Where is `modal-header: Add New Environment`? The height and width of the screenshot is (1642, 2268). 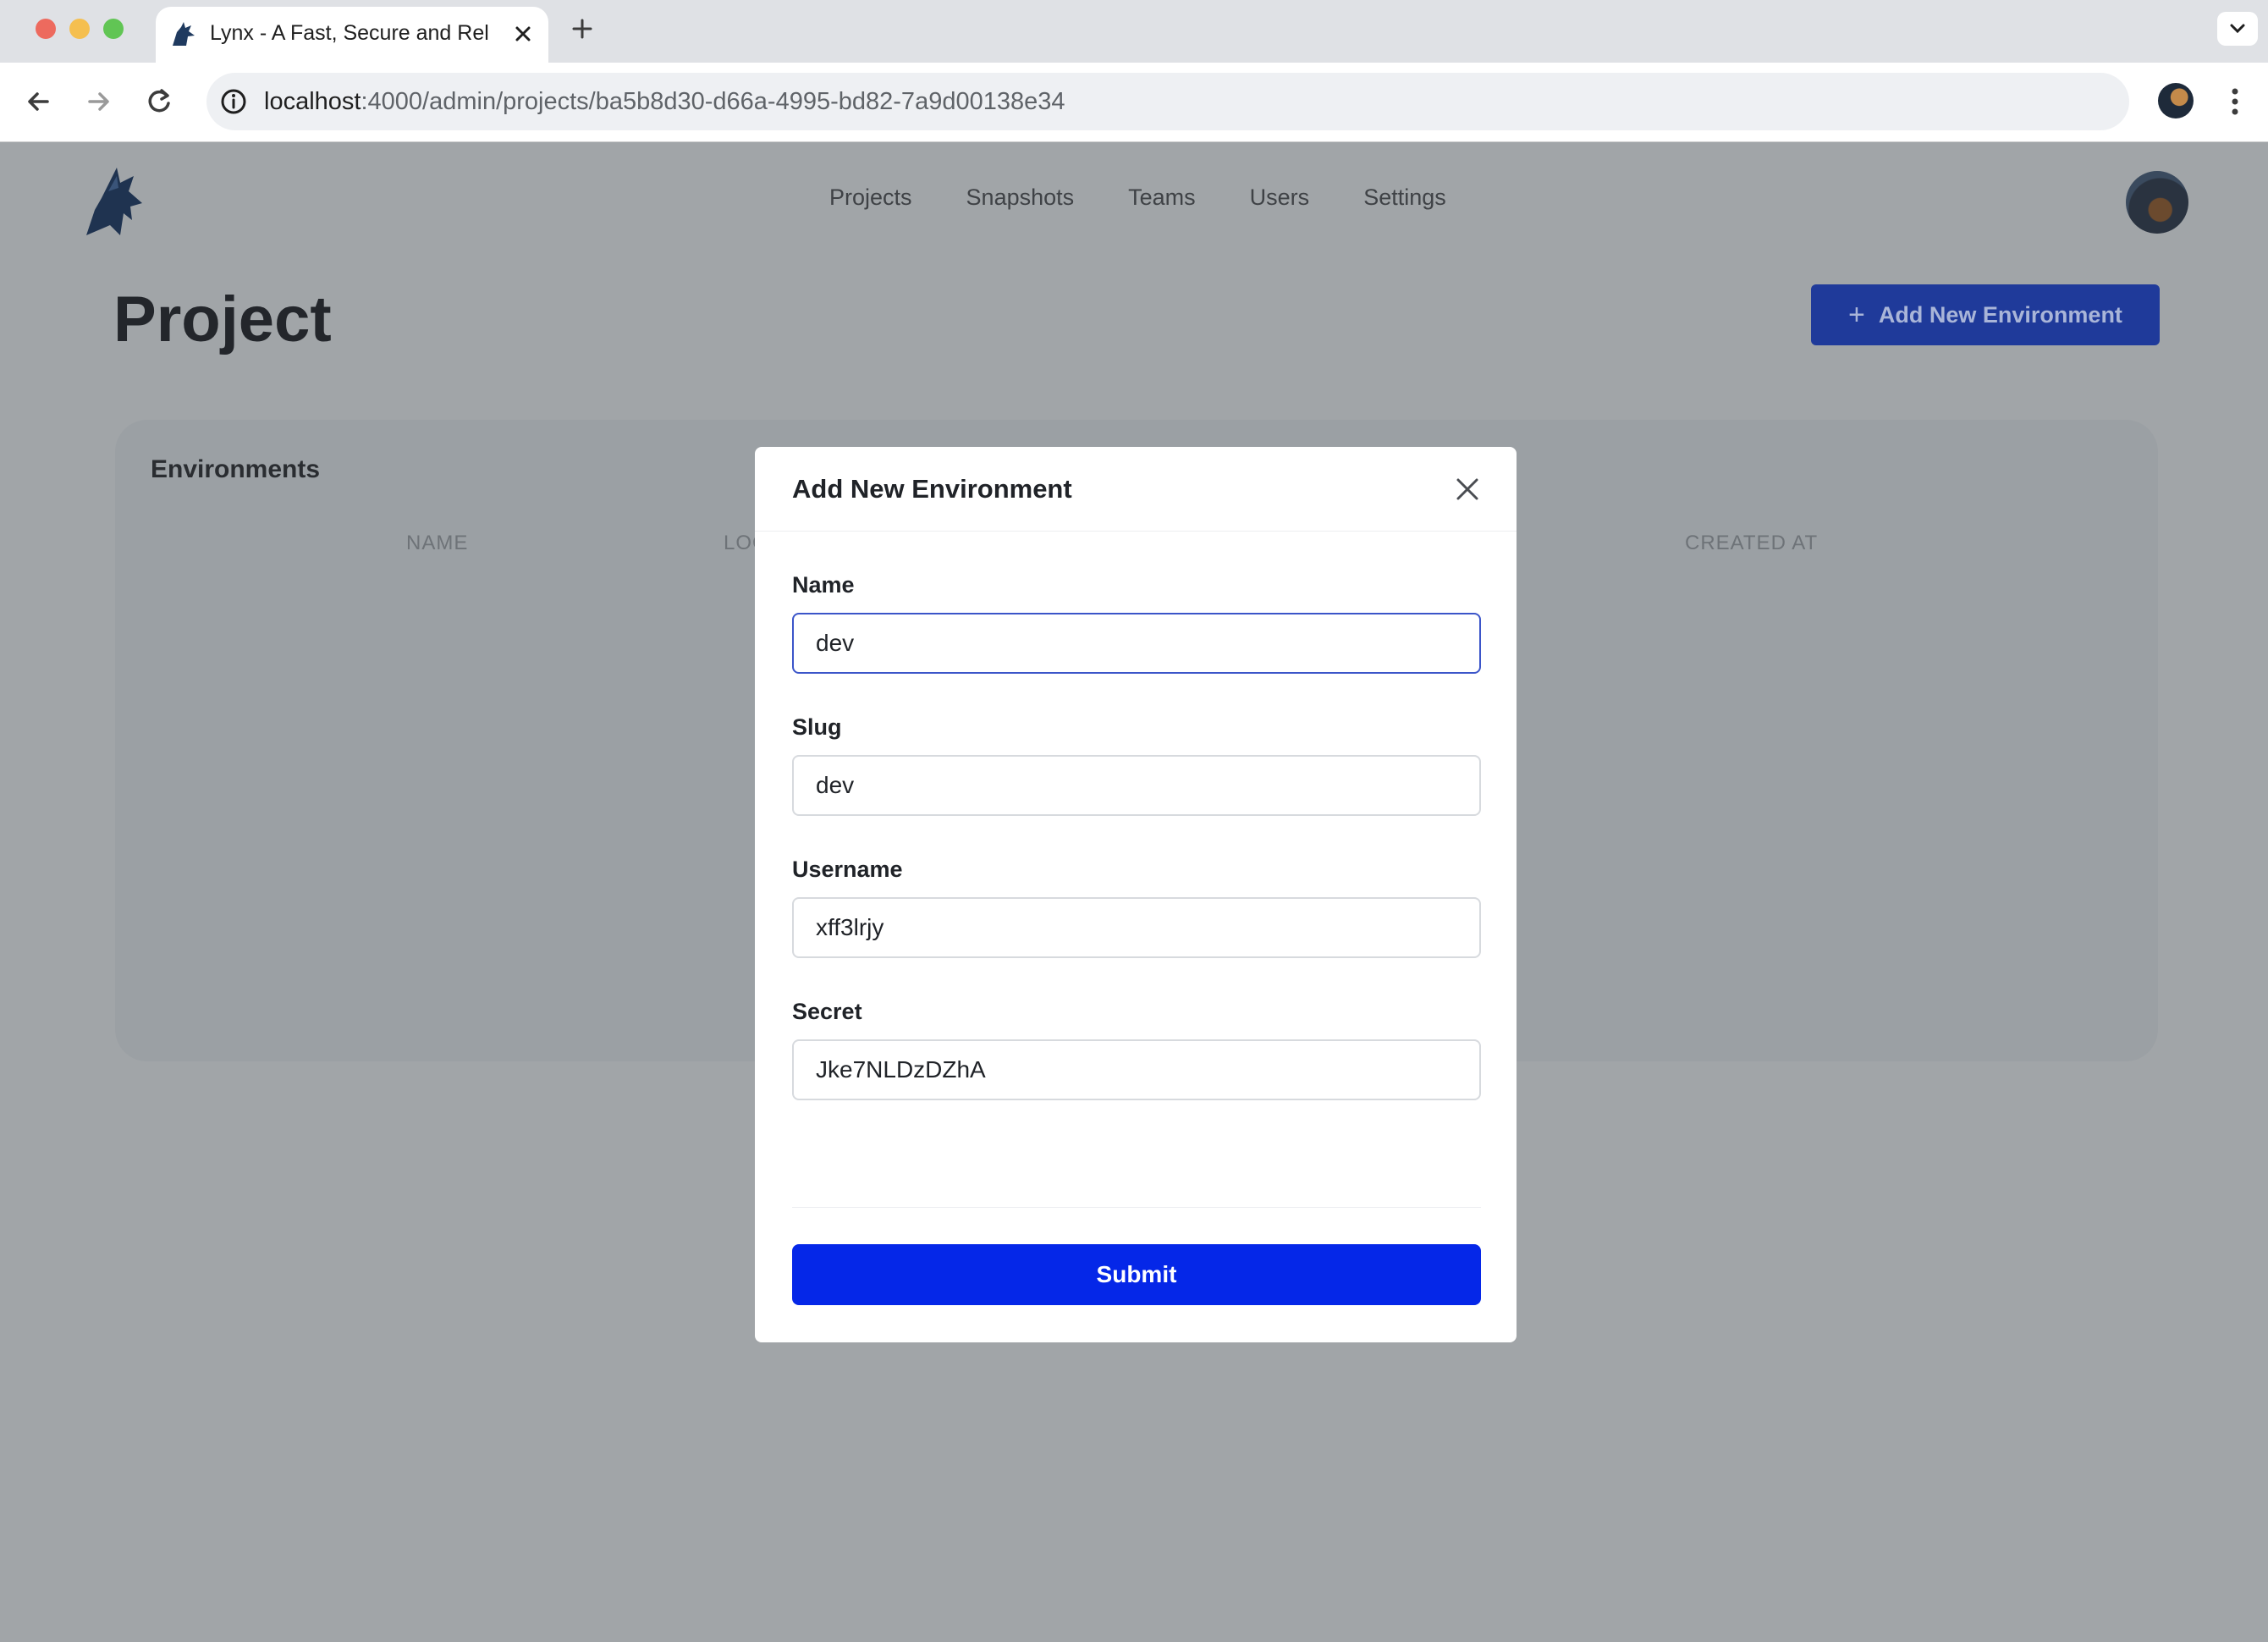 modal-header: Add New Environment is located at coordinates (1136, 489).